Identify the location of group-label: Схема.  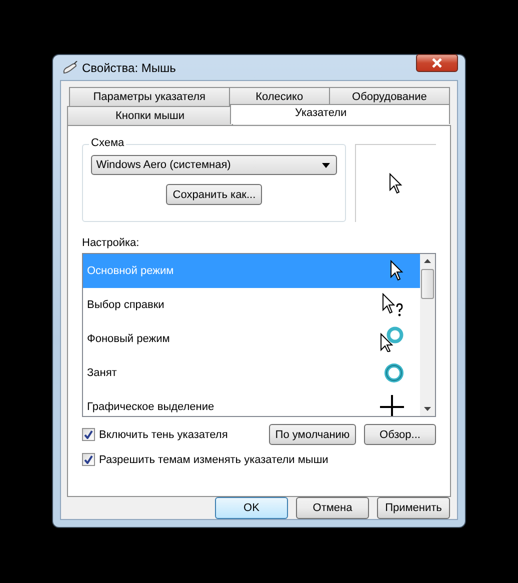
(107, 143).